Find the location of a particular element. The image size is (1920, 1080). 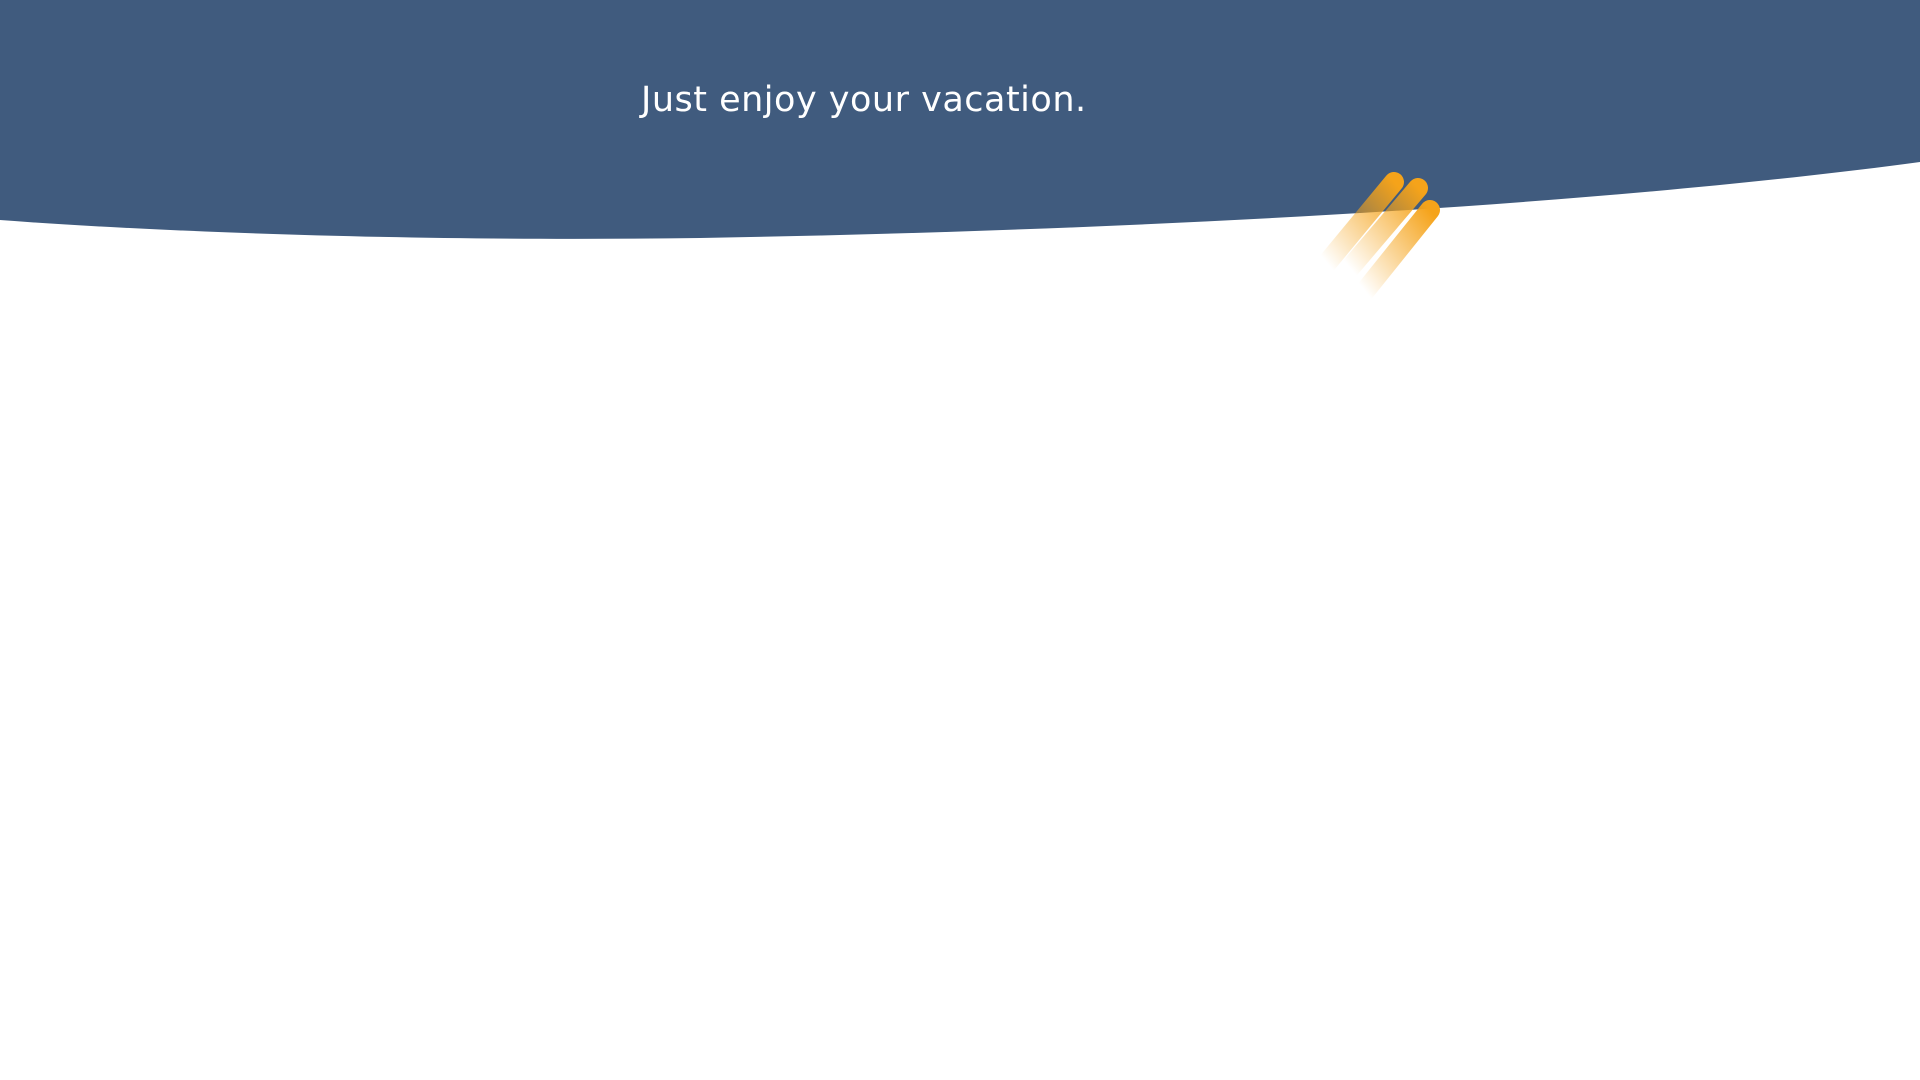

hero-tagline: Just enjoy your vacation. is located at coordinates (864, 100).